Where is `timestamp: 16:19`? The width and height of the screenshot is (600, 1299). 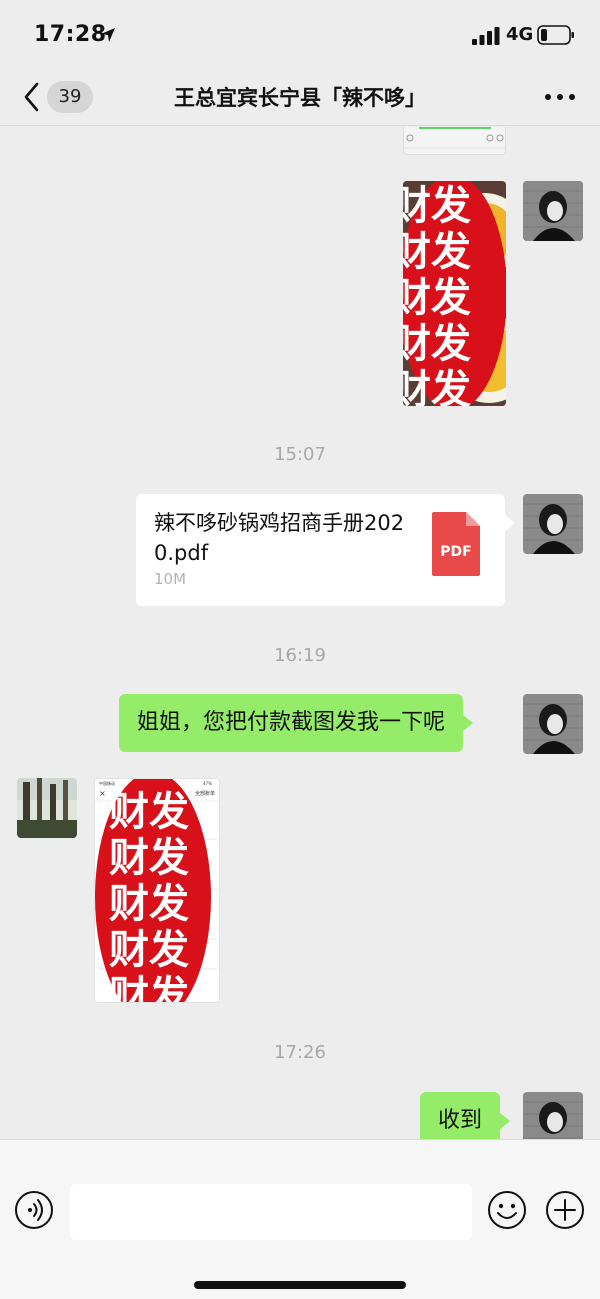 timestamp: 16:19 is located at coordinates (300, 655).